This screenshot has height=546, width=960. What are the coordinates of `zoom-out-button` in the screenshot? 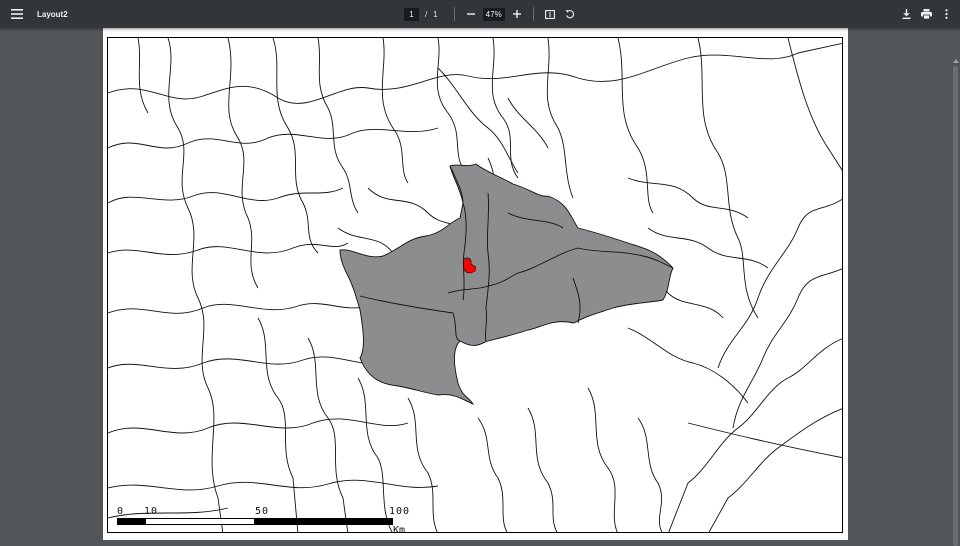 It's located at (471, 14).